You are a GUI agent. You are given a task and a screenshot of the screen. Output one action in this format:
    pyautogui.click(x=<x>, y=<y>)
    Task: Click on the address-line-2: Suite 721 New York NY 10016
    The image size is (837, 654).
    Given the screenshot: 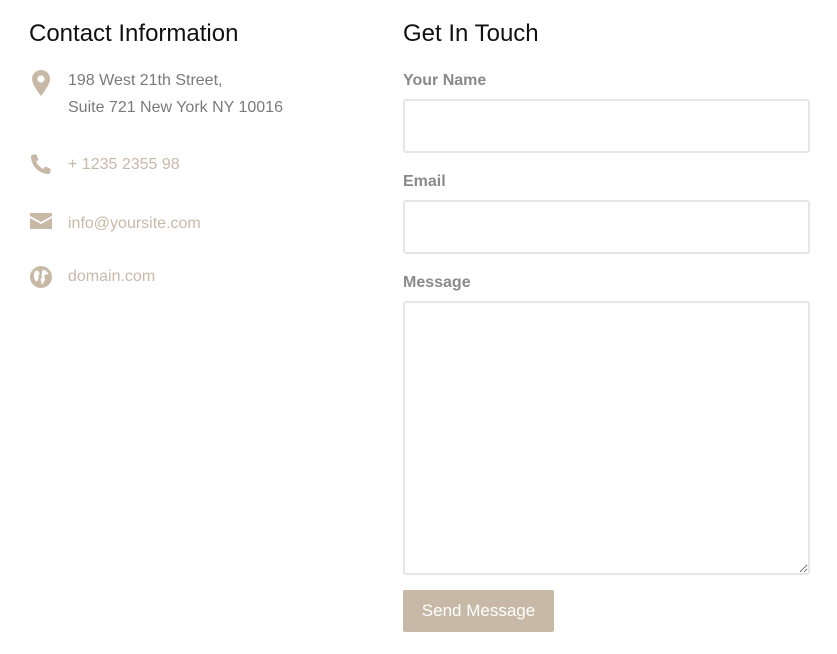 What is the action you would take?
    pyautogui.click(x=175, y=107)
    